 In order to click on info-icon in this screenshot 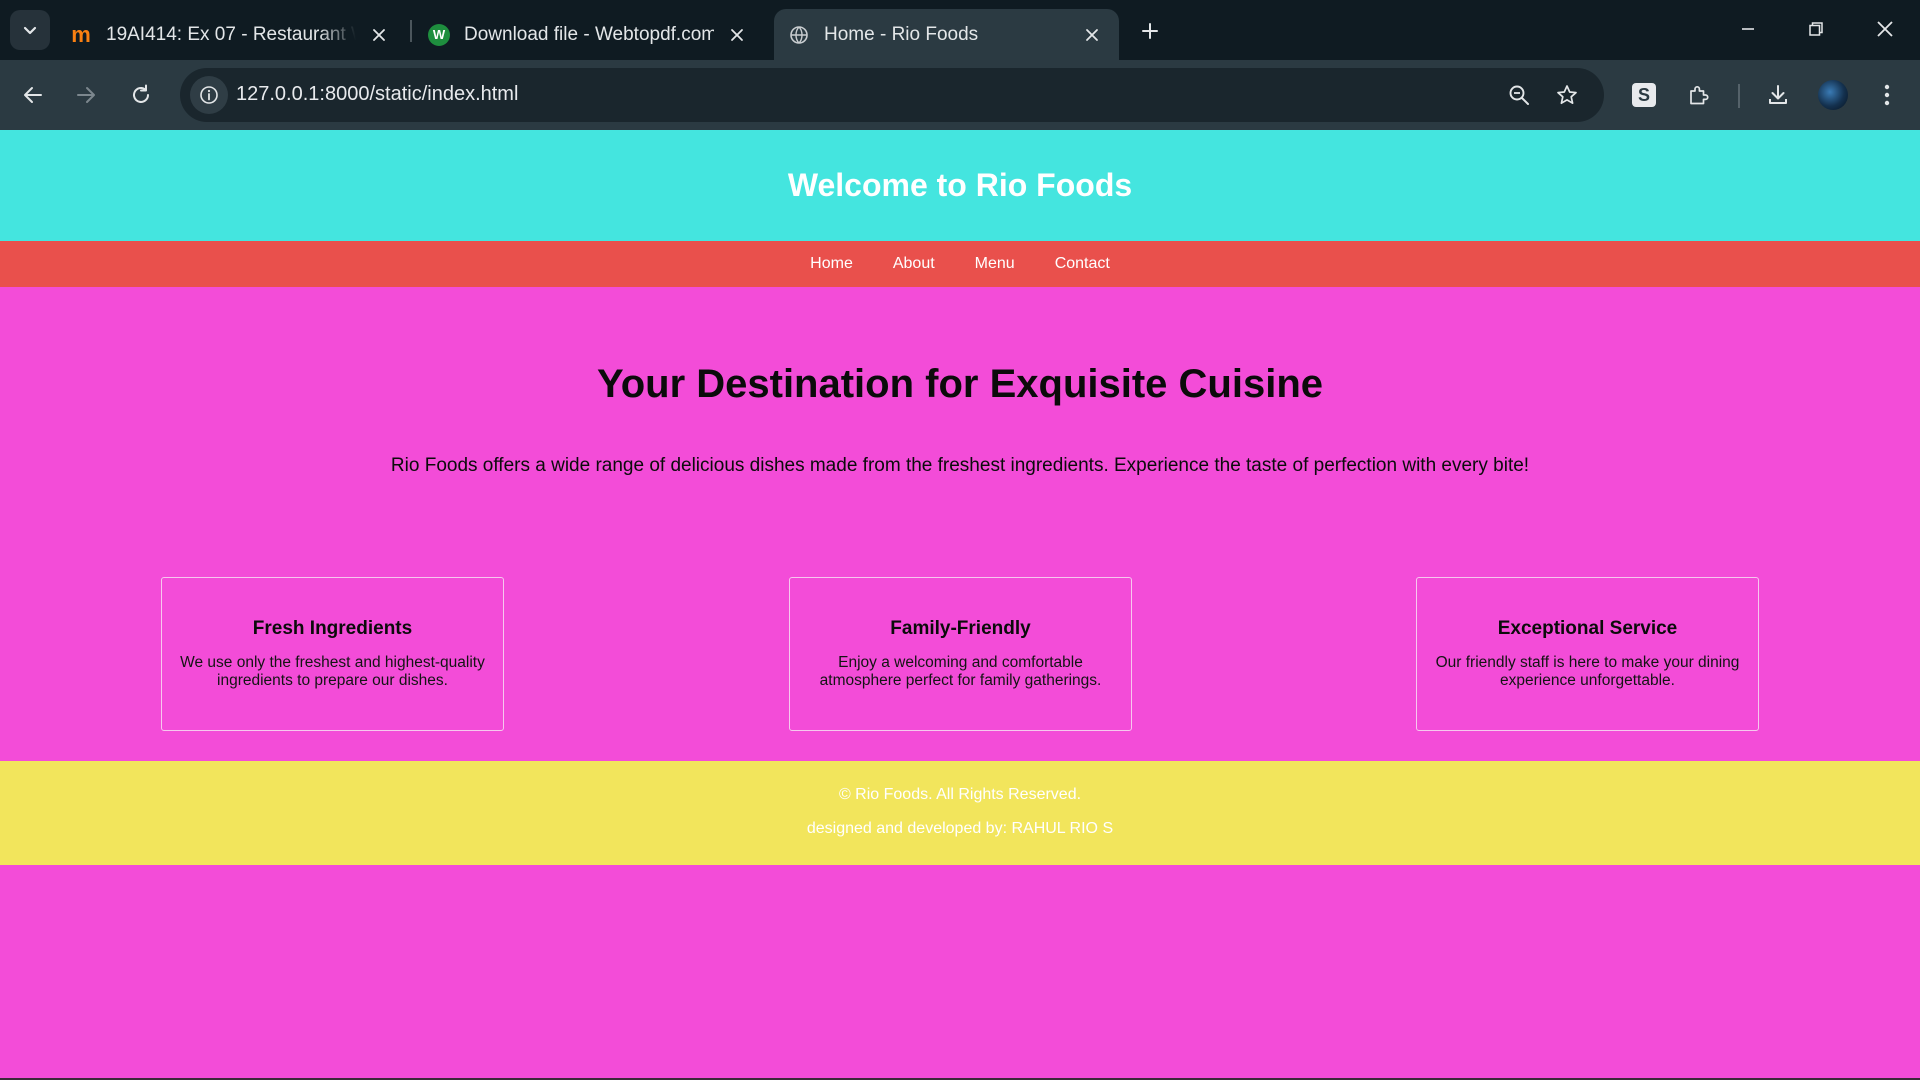, I will do `click(209, 95)`.